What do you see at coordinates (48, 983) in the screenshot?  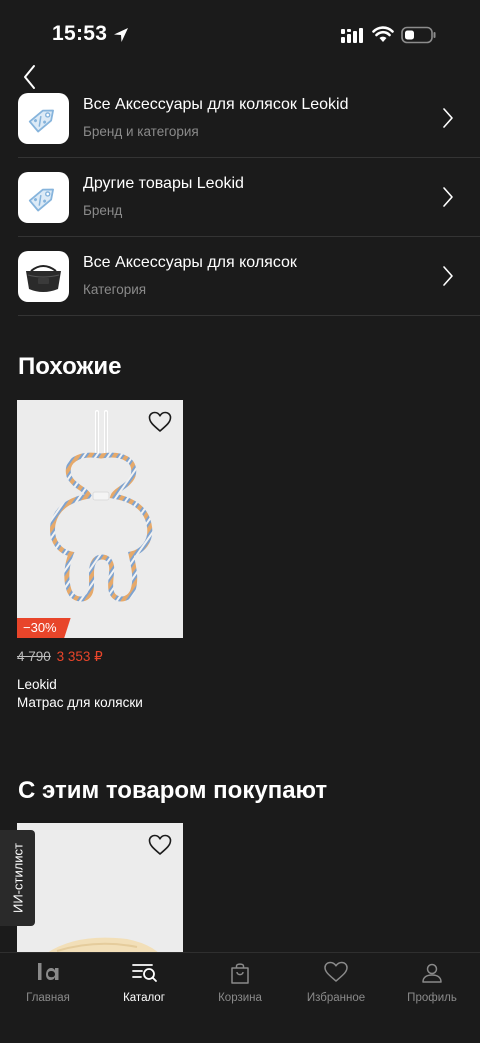 I see `tab-home: Главная` at bounding box center [48, 983].